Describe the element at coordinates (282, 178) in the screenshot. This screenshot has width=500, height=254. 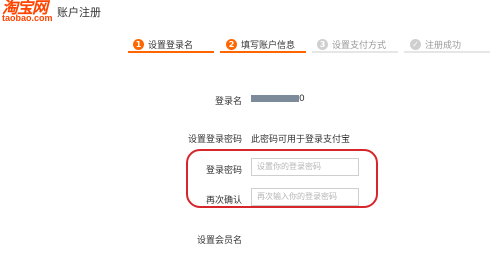
I see `highlight-annotation` at that location.